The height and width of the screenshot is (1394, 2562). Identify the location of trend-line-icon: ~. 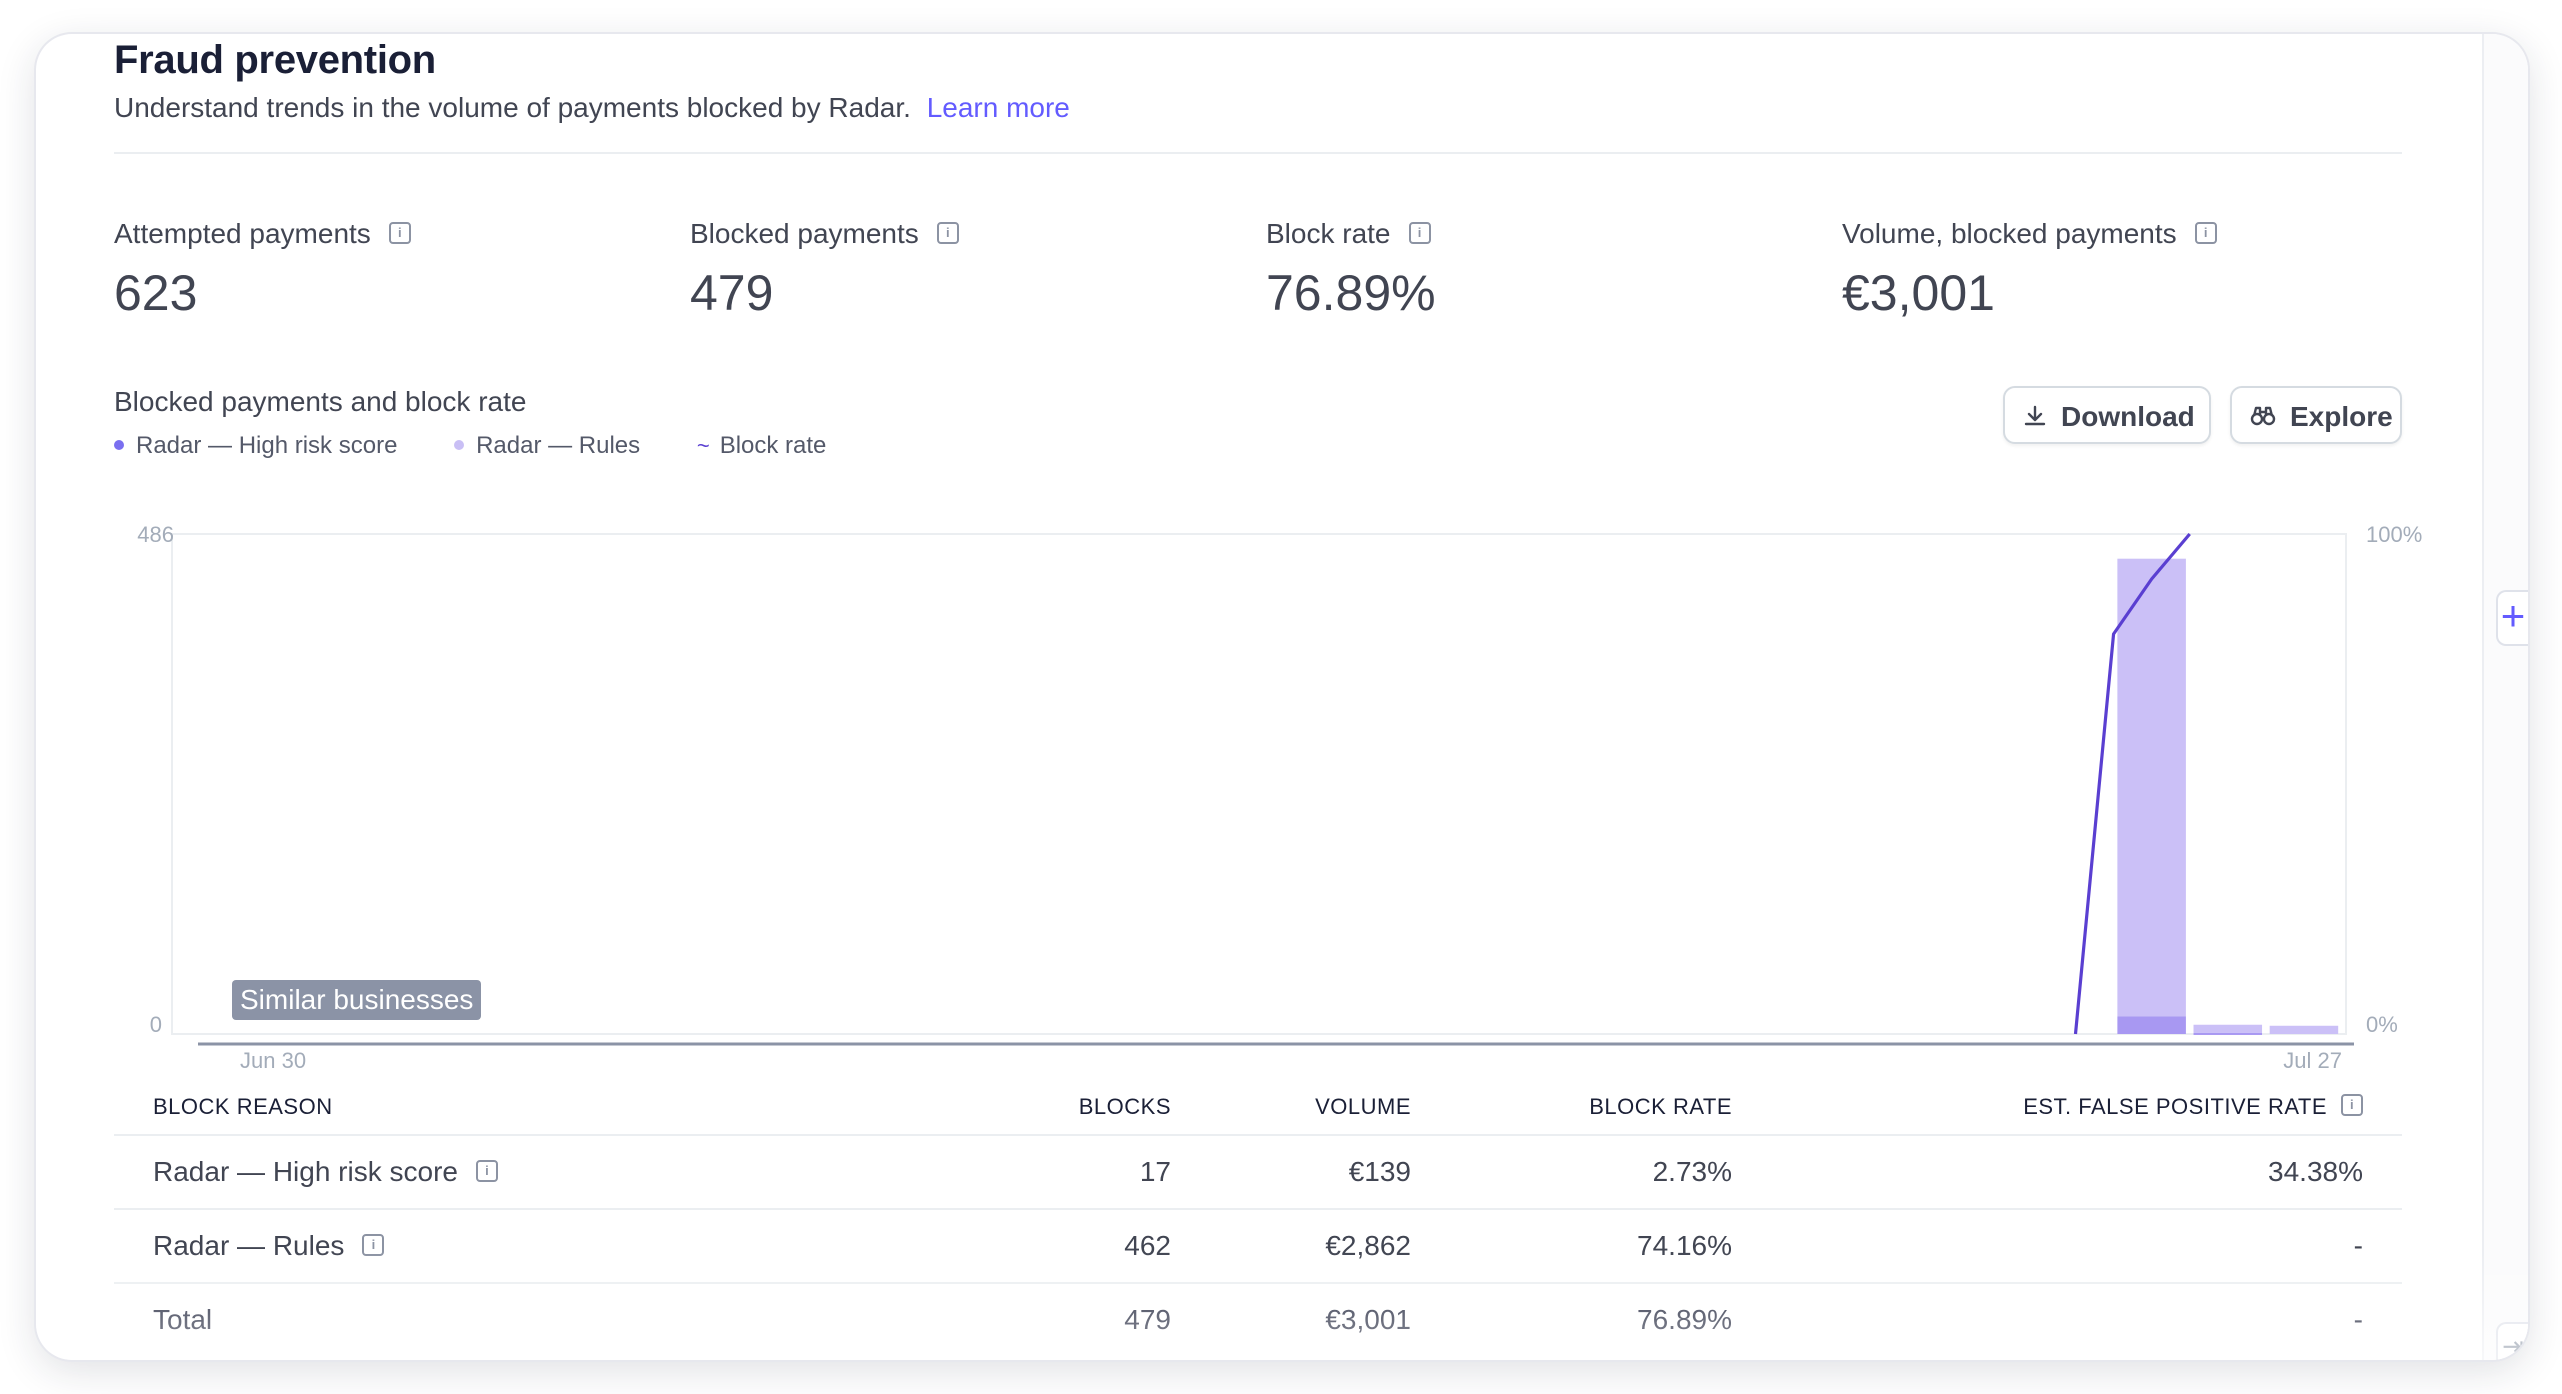
(703, 445).